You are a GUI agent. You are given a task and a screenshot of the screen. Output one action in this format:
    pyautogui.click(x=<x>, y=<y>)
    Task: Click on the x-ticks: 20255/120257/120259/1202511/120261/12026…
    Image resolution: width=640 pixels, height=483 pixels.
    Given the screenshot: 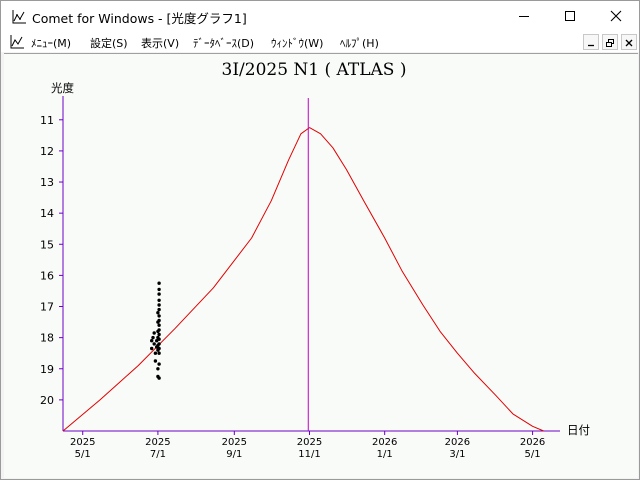 What is the action you would take?
    pyautogui.click(x=307, y=445)
    